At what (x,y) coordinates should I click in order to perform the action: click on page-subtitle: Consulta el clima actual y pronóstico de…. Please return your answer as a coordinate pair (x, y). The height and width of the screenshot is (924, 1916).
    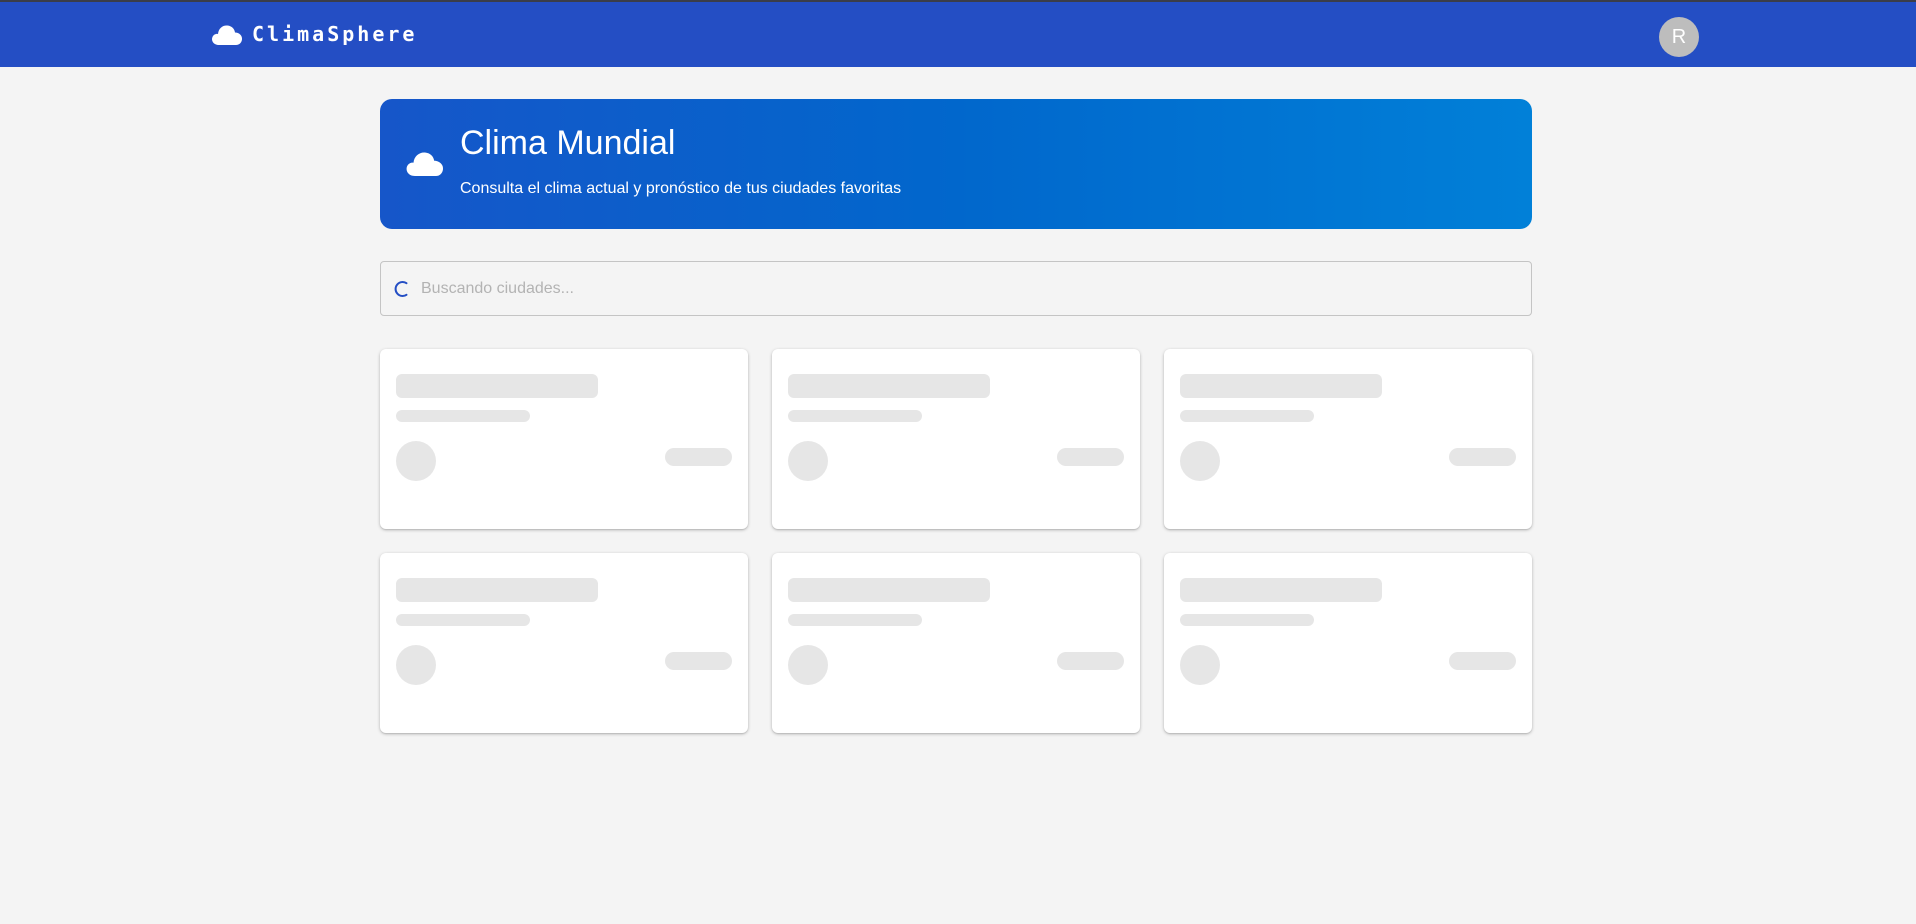
    Looking at the image, I should click on (681, 188).